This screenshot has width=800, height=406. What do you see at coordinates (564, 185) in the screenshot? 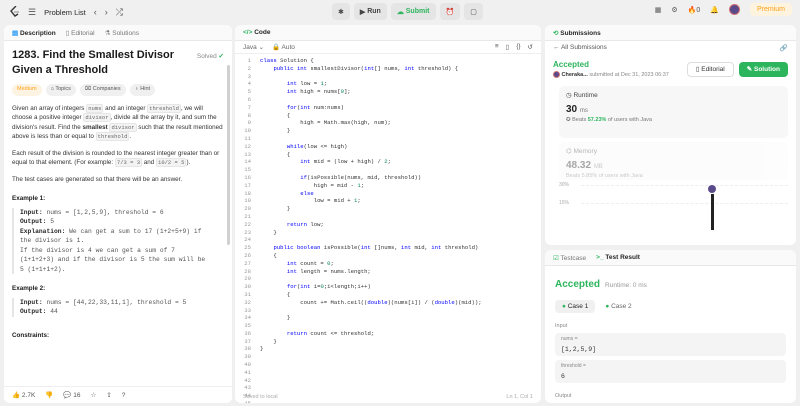
I see `chart-tick-top: 30%` at bounding box center [564, 185].